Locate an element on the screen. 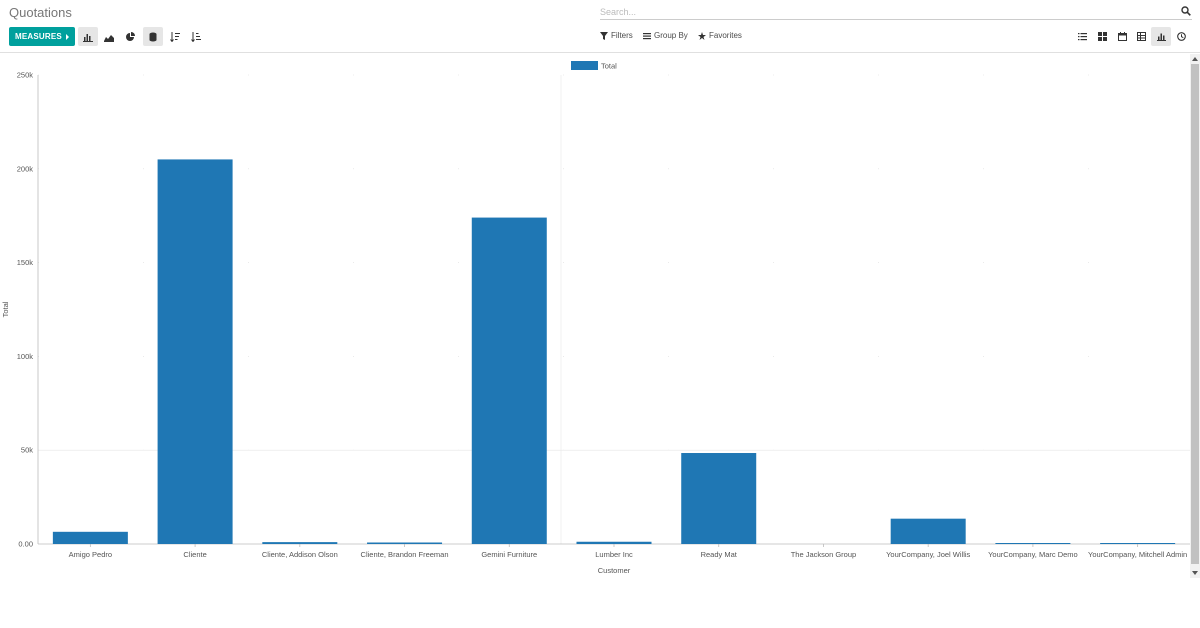 The image size is (1200, 628). stacked-icon is located at coordinates (153, 36).